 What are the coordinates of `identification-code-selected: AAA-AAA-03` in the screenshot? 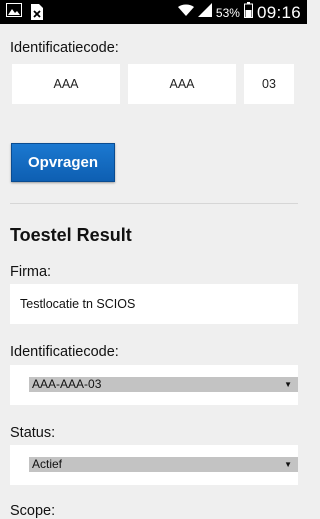 It's located at (67, 384).